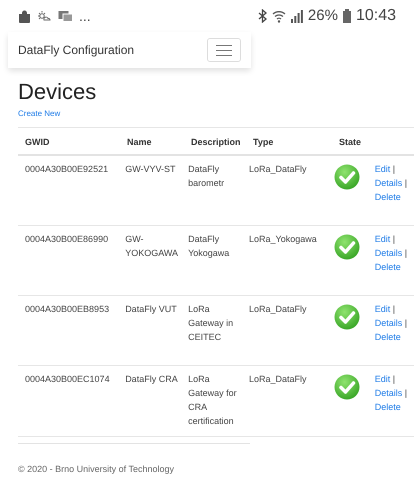 This screenshot has height=490, width=414. What do you see at coordinates (346, 16) in the screenshot?
I see `battery-icon` at bounding box center [346, 16].